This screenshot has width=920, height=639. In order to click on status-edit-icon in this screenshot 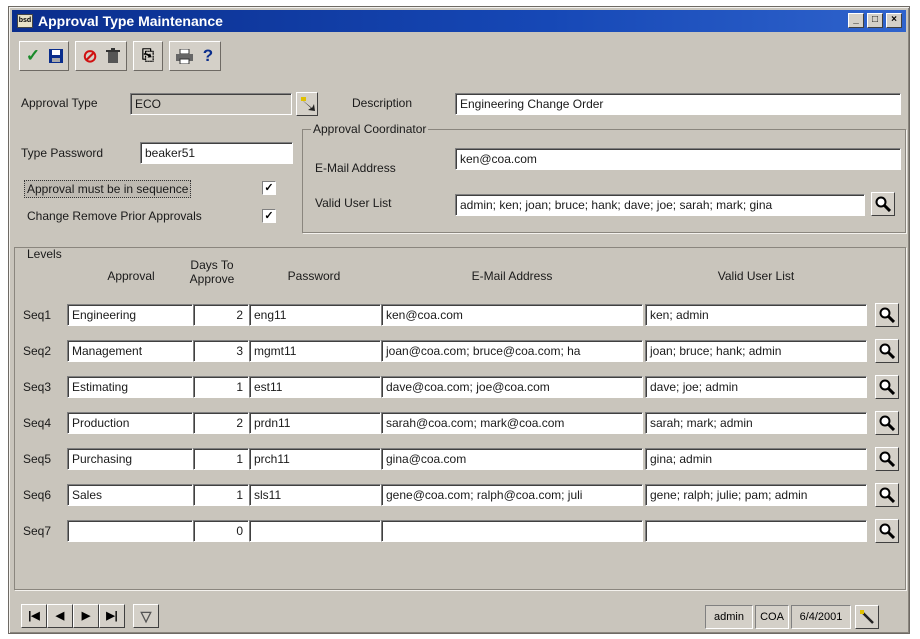, I will do `click(867, 617)`.